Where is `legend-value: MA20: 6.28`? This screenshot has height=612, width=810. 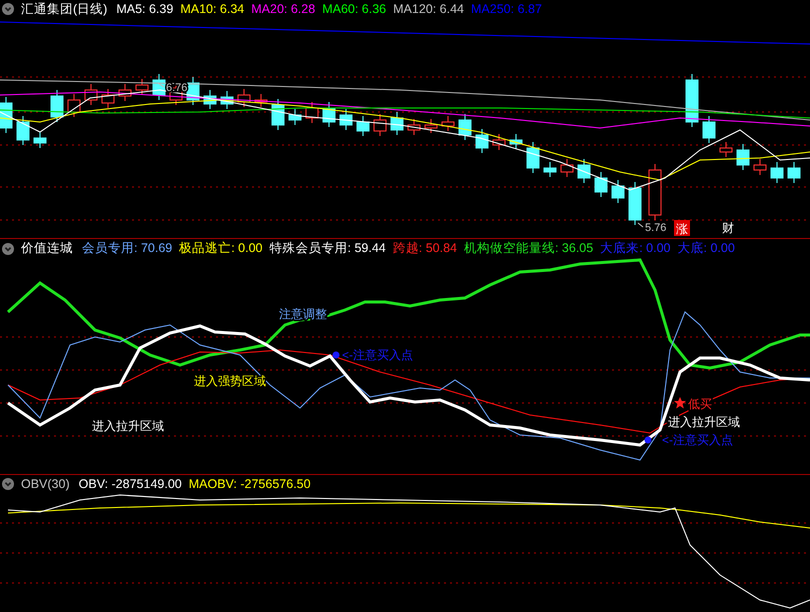
legend-value: MA20: 6.28 is located at coordinates (283, 9).